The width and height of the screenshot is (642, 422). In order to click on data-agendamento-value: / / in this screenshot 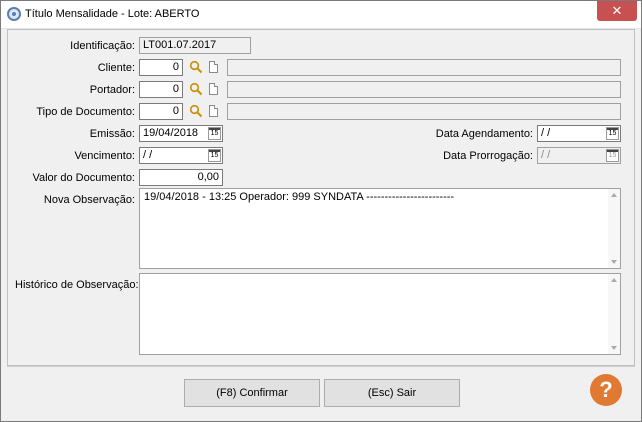, I will do `click(546, 133)`.